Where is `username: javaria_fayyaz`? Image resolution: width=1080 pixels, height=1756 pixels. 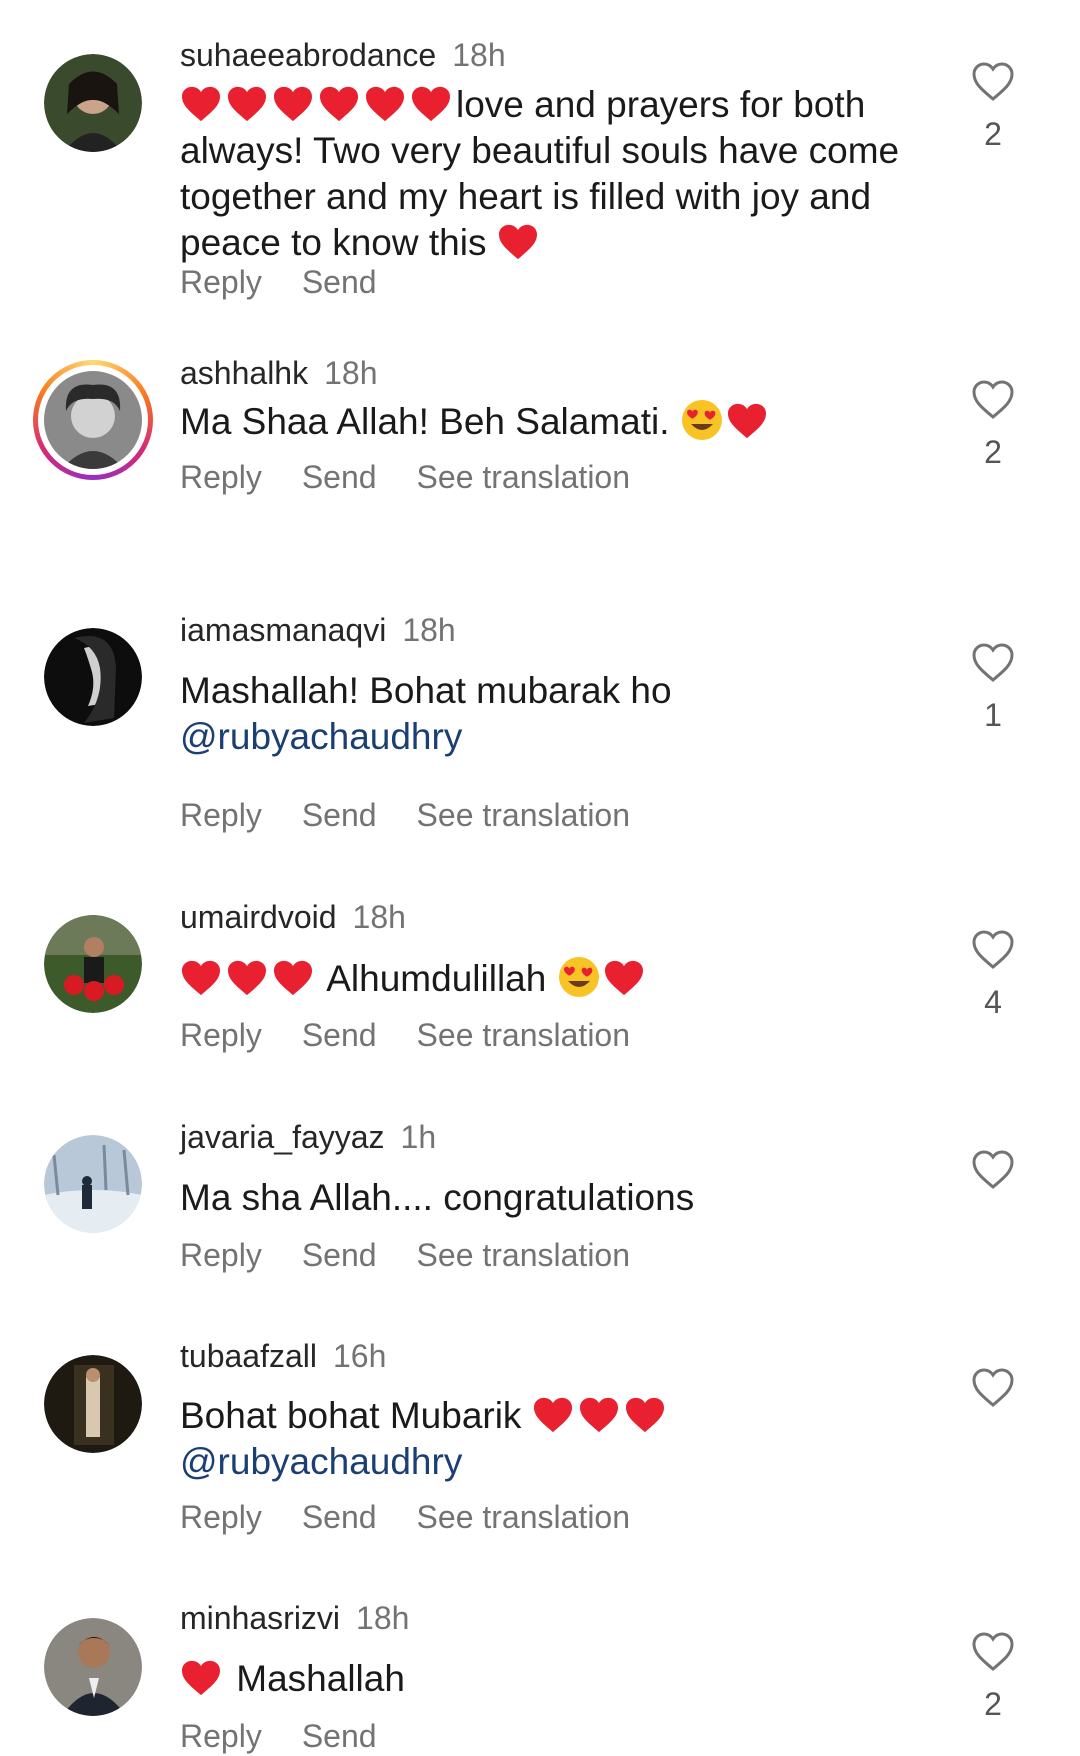
username: javaria_fayyaz is located at coordinates (282, 1137).